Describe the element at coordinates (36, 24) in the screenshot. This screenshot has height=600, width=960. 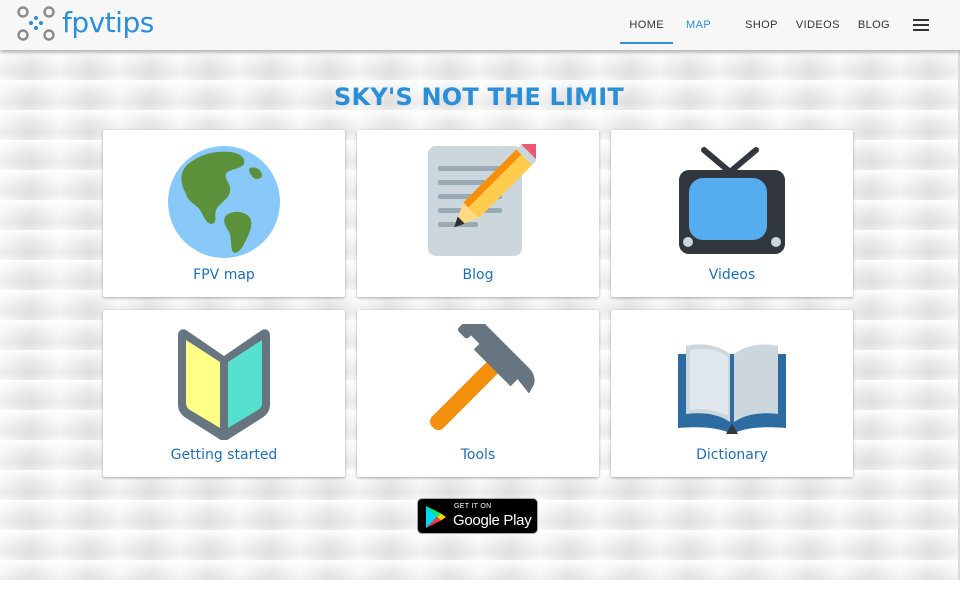
I see `drone-logo-icon` at that location.